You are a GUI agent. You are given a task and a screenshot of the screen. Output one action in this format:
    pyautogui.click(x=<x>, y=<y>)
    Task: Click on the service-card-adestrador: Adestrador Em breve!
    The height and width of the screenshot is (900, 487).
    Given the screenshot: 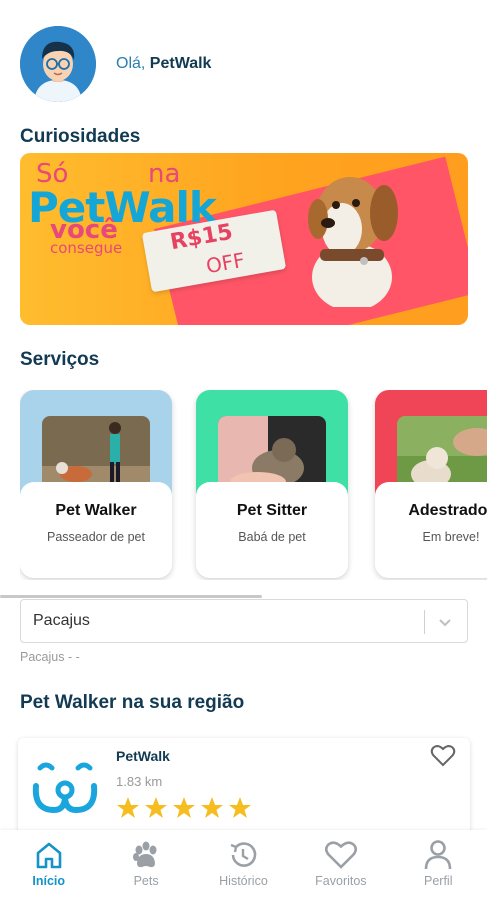 What is the action you would take?
    pyautogui.click(x=431, y=484)
    